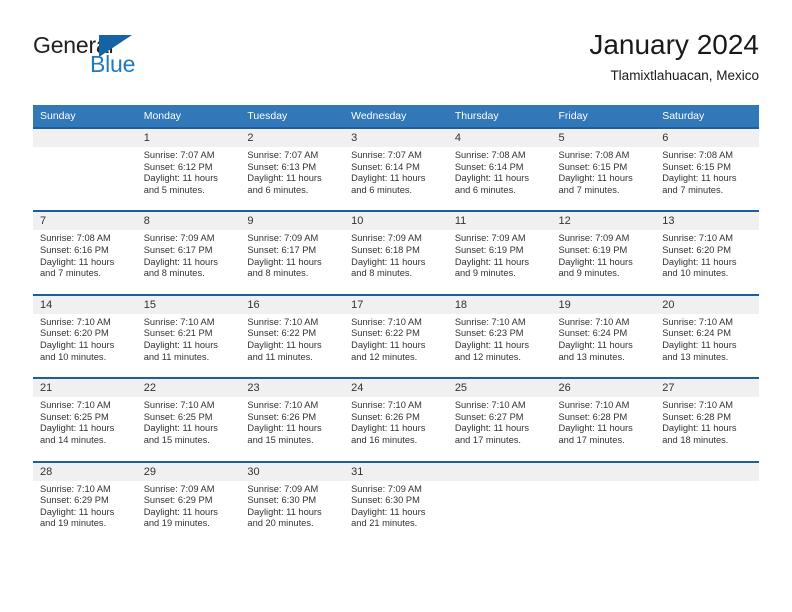 The width and height of the screenshot is (792, 612). I want to click on sunrise-text: Sunrise: 7:09 AM, so click(594, 238).